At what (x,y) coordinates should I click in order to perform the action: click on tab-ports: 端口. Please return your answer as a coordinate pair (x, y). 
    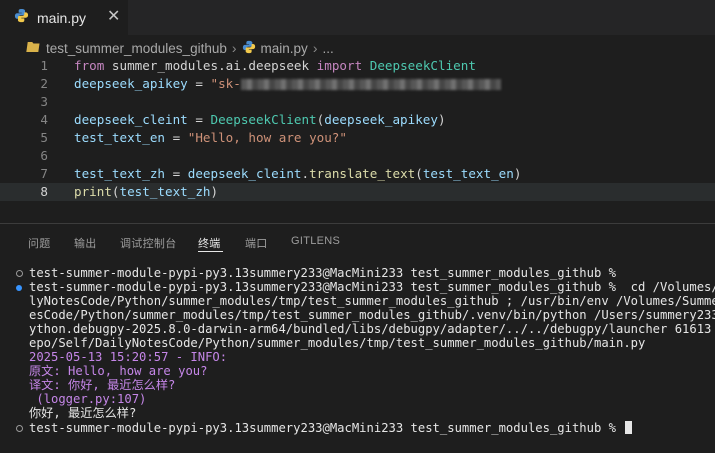
    Looking at the image, I should click on (256, 243).